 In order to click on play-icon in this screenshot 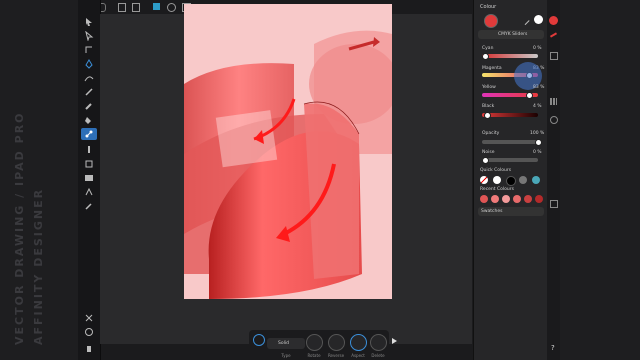, I will do `click(394, 341)`.